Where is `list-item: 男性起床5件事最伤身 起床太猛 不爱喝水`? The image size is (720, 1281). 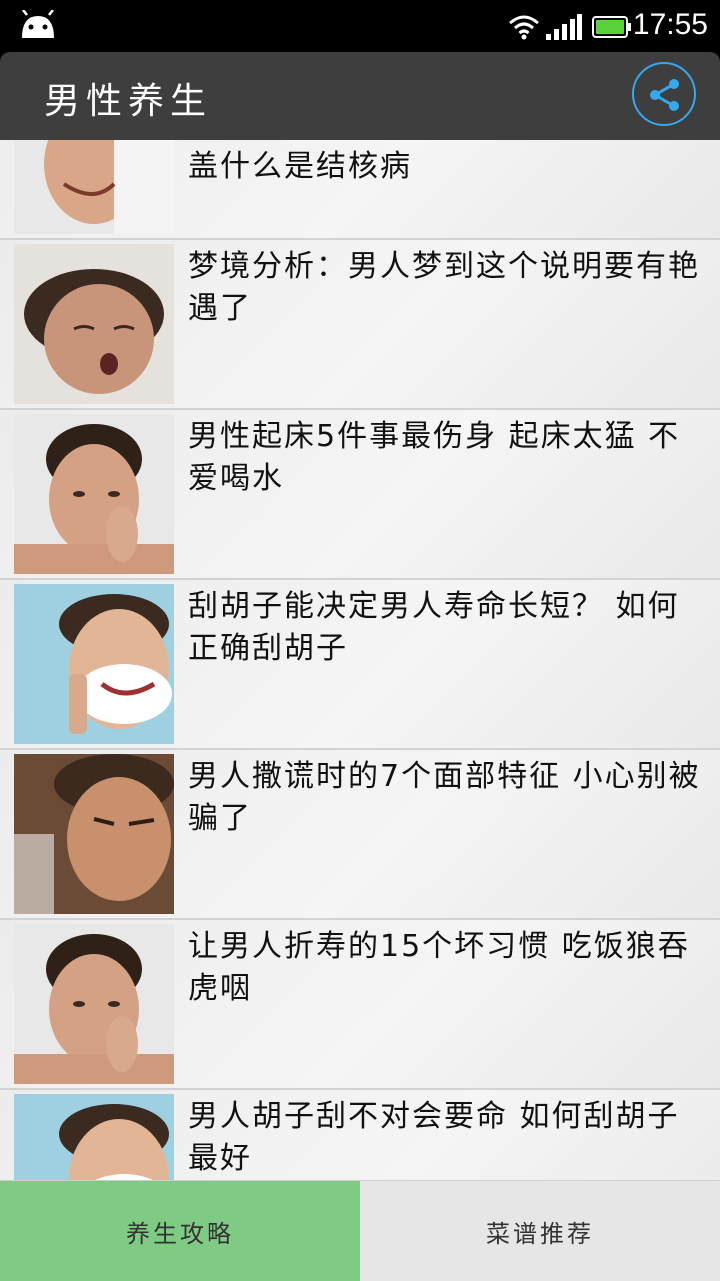
list-item: 男性起床5件事最伤身 起床太猛 不爱喝水 is located at coordinates (360, 495).